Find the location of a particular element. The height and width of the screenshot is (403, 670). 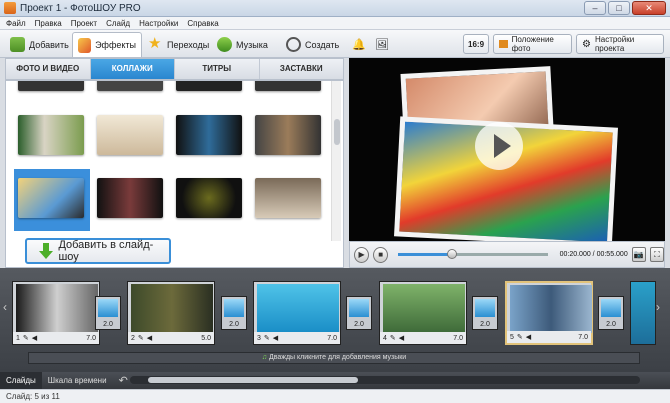

minimize-button: – is located at coordinates (595, 8).